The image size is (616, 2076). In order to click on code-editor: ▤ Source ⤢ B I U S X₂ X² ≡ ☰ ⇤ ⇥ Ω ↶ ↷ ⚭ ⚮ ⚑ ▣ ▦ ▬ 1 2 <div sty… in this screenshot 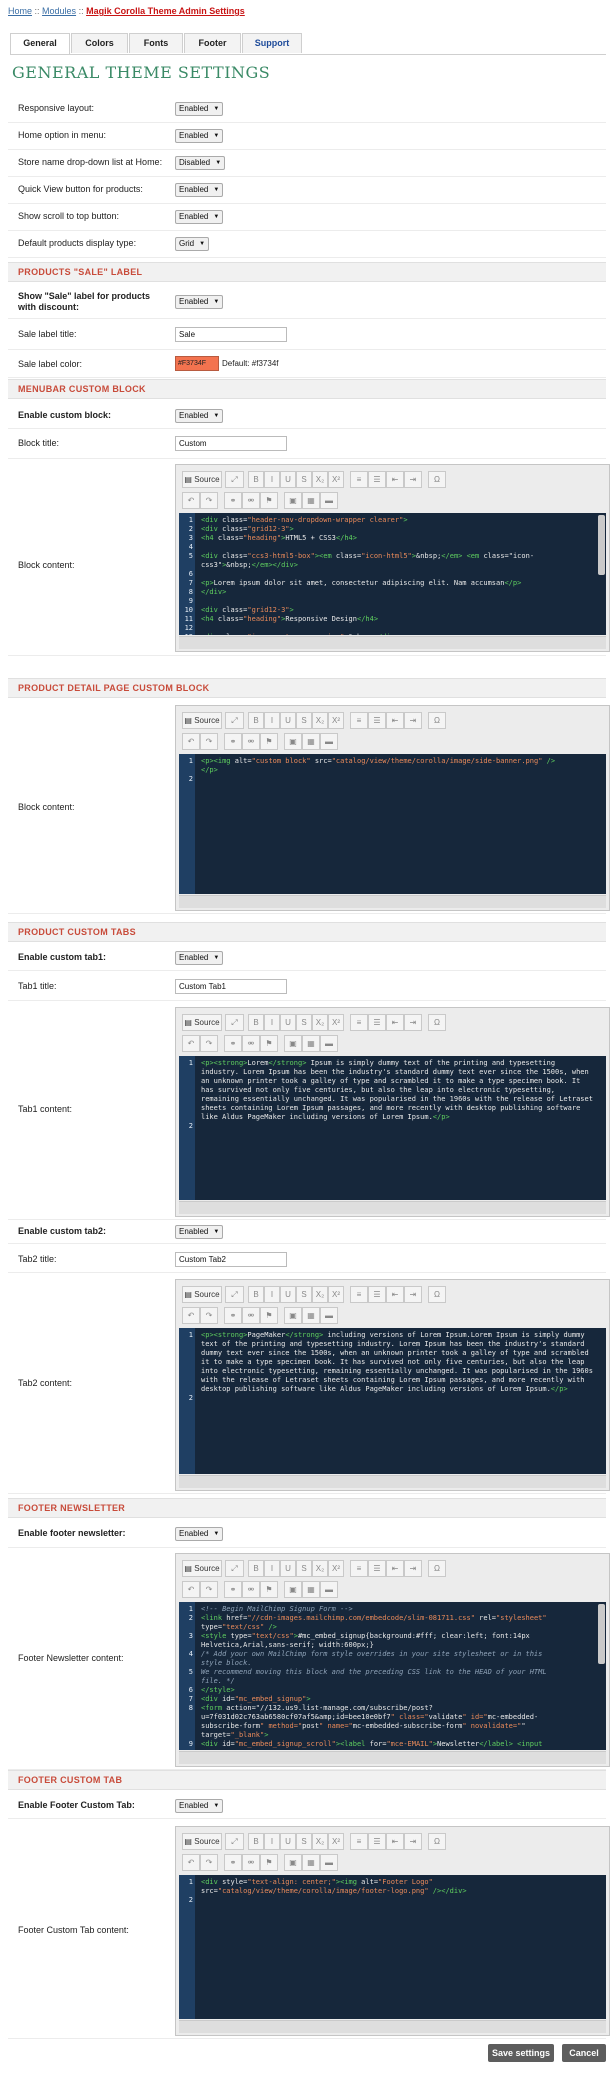, I will do `click(392, 1931)`.